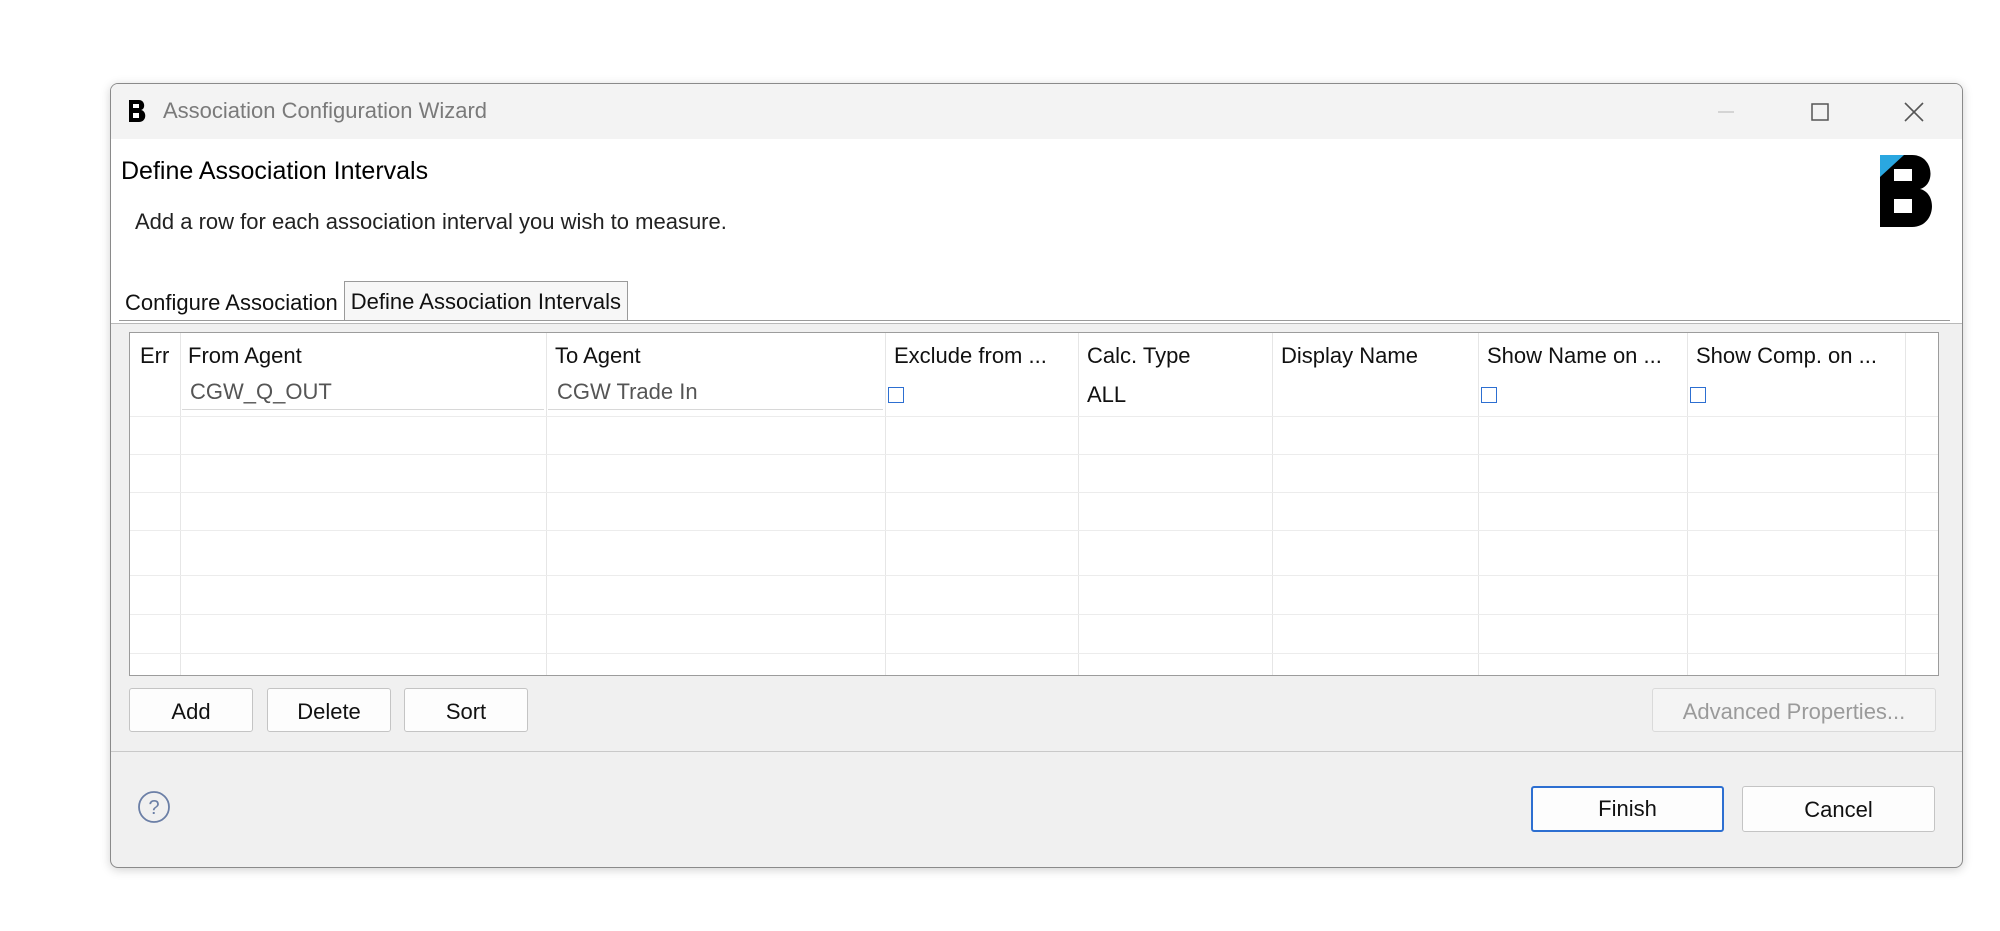 Image resolution: width=2000 pixels, height=931 pixels. Describe the element at coordinates (1906, 191) in the screenshot. I see `brand-logo-icon` at that location.